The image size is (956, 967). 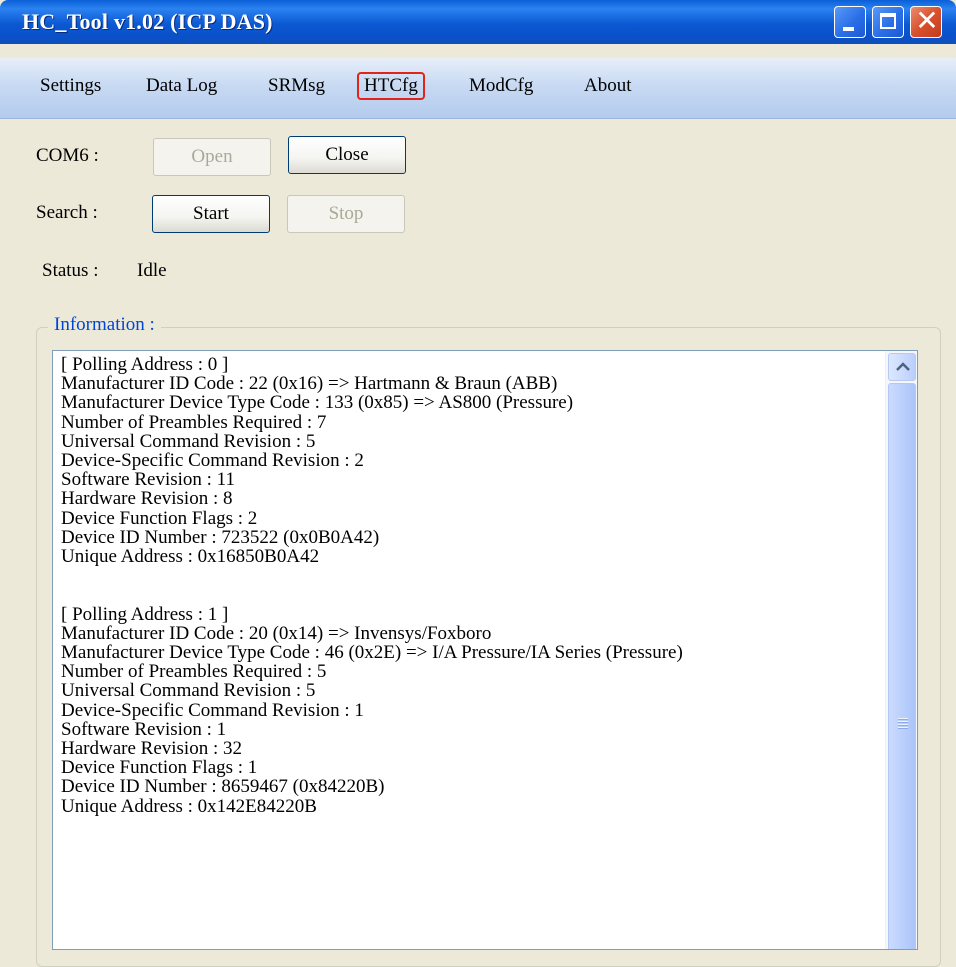 What do you see at coordinates (70, 86) in the screenshot?
I see `menu-settings: Settings` at bounding box center [70, 86].